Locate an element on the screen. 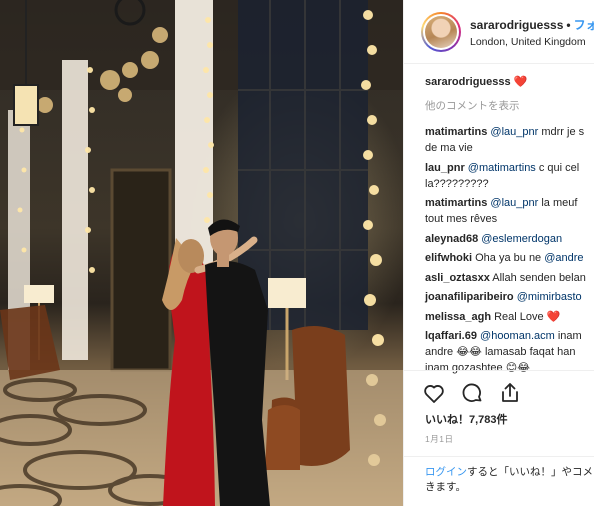  comment-item: matimartins @lau_pnr mdrr je s de ma vie is located at coordinates (509, 140).